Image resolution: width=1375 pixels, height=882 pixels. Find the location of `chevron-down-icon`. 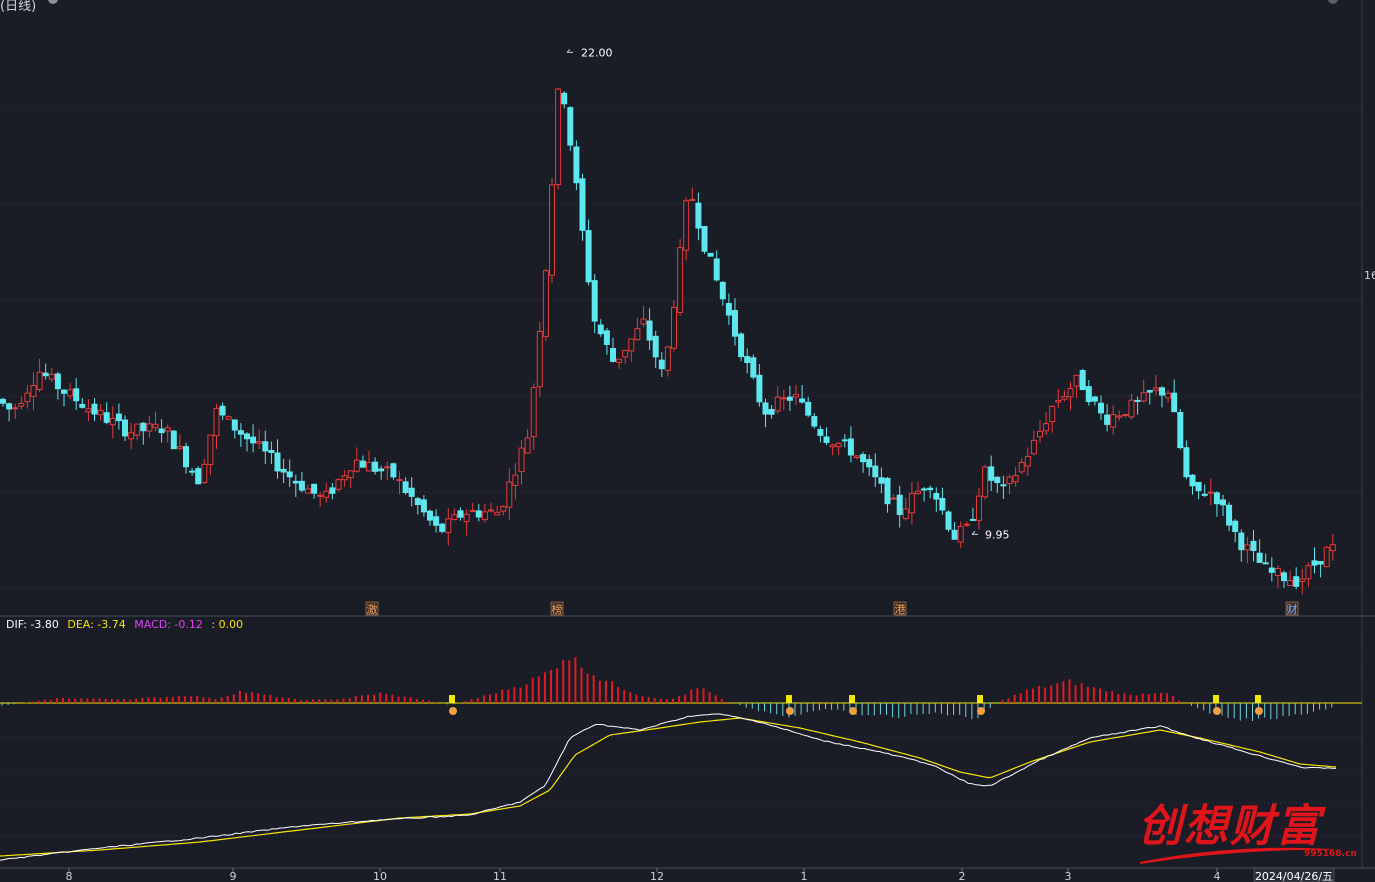

chevron-down-icon is located at coordinates (1333, 2).